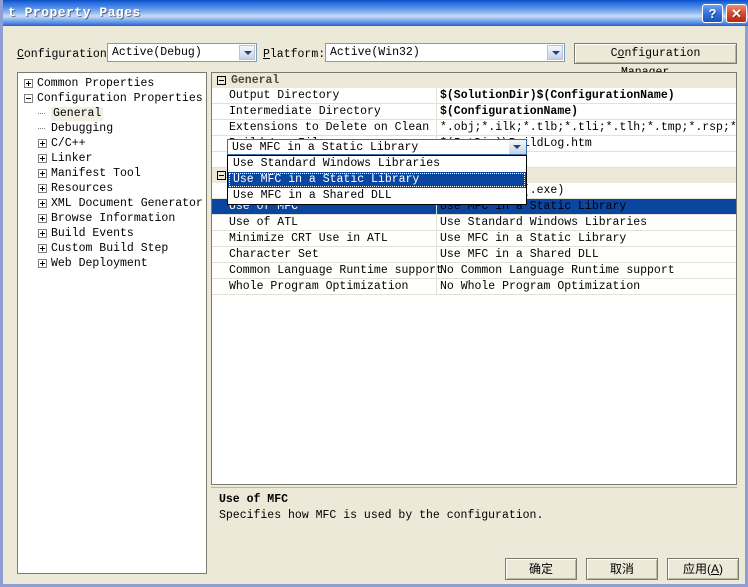 The height and width of the screenshot is (587, 748). What do you see at coordinates (588, 254) in the screenshot?
I see `grid-row-value: Use MFC in a Shared DLL` at bounding box center [588, 254].